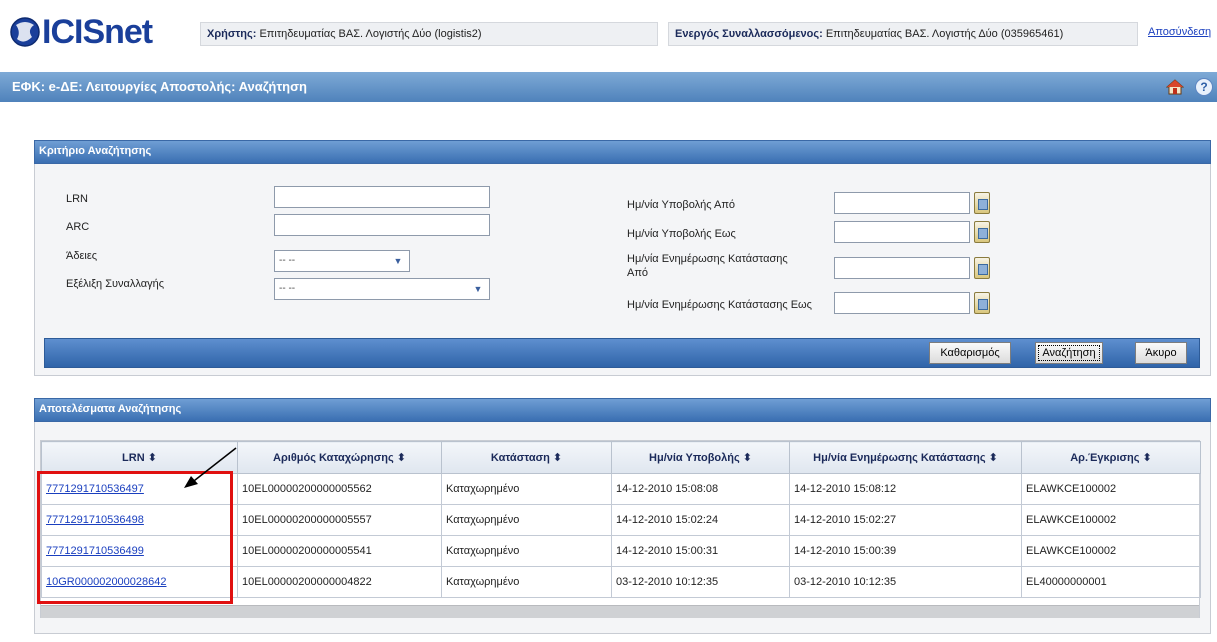 The image size is (1217, 642). Describe the element at coordinates (902, 203) in the screenshot. I see `submission-from-input` at that location.